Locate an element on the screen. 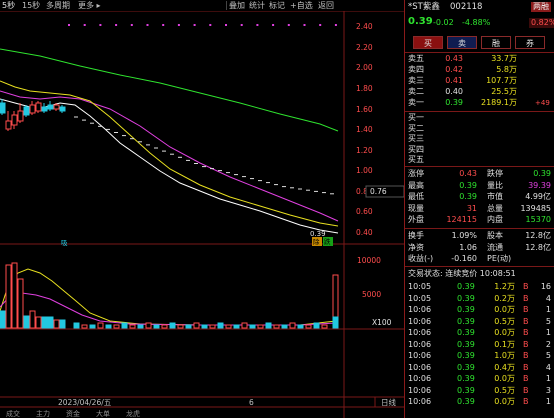 The image size is (554, 418). buy-button: 买 is located at coordinates (428, 42).